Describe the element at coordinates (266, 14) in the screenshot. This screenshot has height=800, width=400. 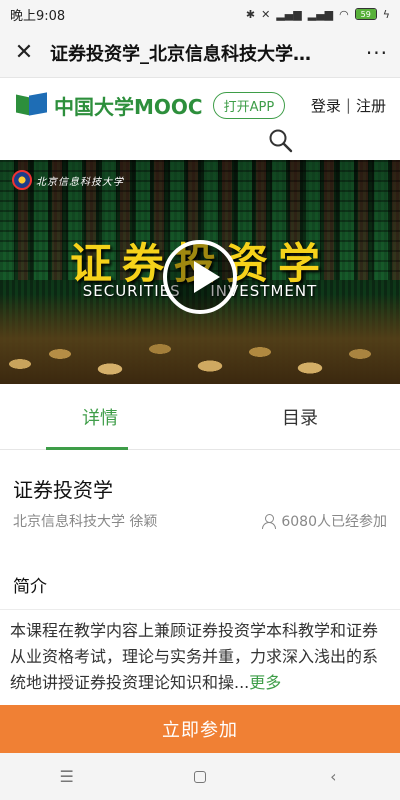
I see `mute-icon: ✕` at that location.